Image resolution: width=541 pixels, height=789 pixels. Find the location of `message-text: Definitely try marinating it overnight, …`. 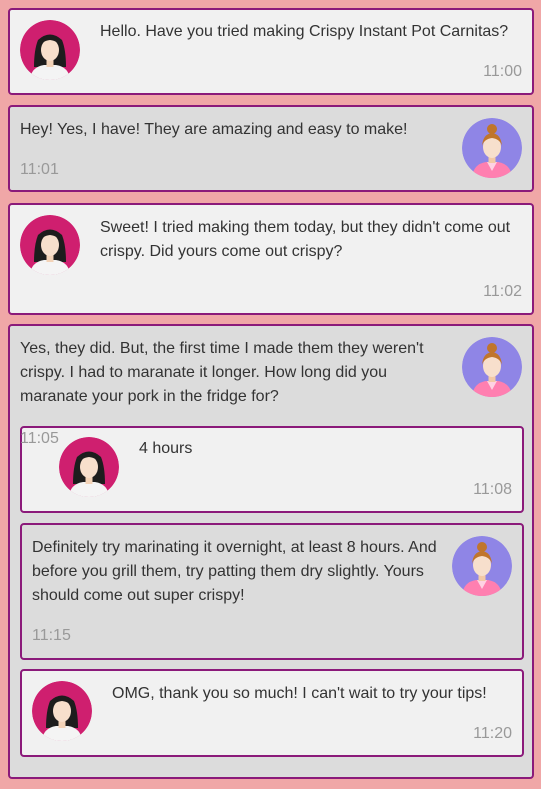

message-text: Definitely try marinating it overnight, … is located at coordinates (234, 571).